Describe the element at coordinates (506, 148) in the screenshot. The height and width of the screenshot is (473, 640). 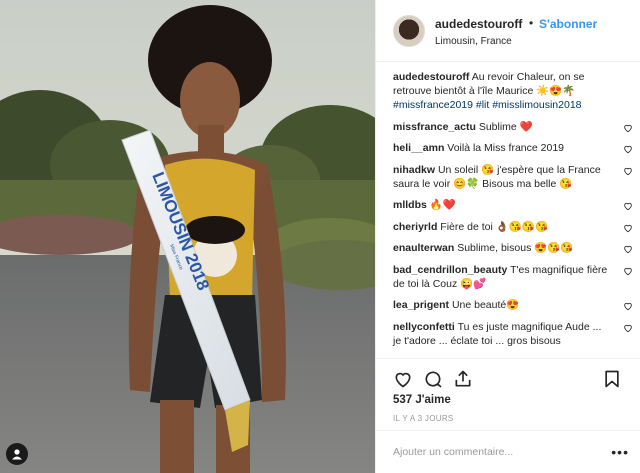
I see `comment-text: Voilà la Miss france 2019` at that location.